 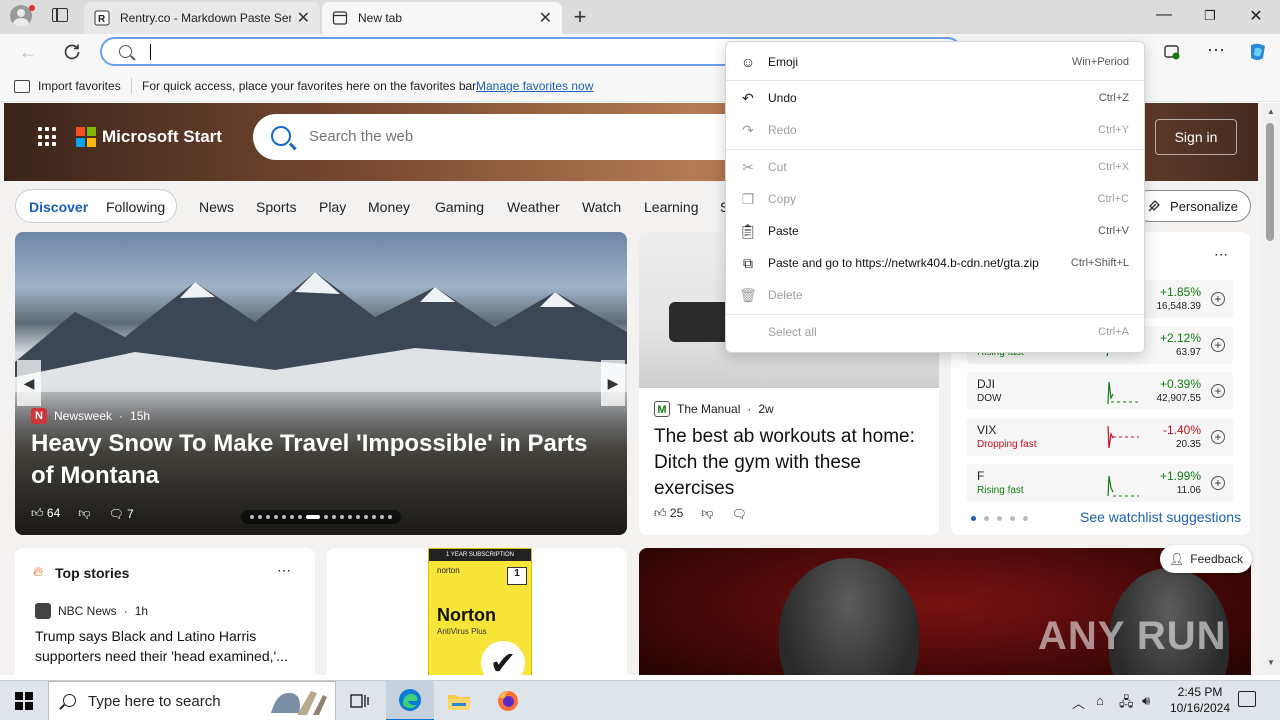 What do you see at coordinates (162, 137) in the screenshot?
I see `brand-title: Microsoft Start` at bounding box center [162, 137].